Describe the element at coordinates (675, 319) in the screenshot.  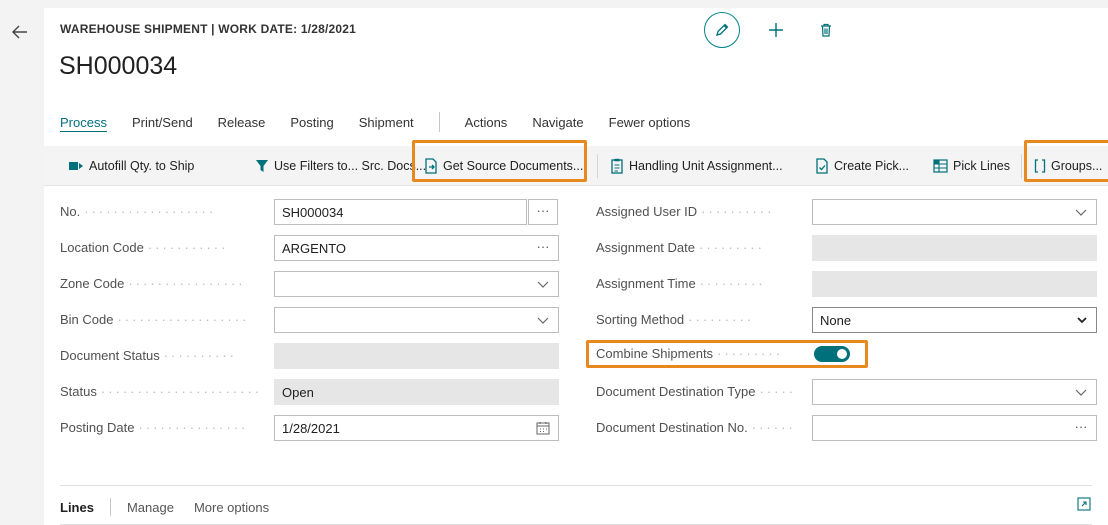
I see `sorting-method-label: Sorting Method ·········` at that location.